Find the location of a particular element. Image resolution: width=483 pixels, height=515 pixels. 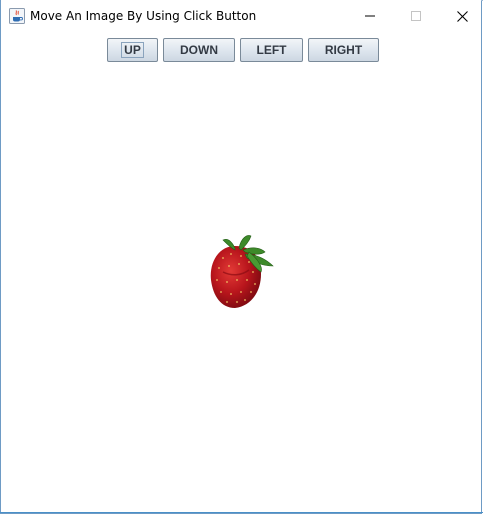

left-button-label: LEFT is located at coordinates (271, 50).